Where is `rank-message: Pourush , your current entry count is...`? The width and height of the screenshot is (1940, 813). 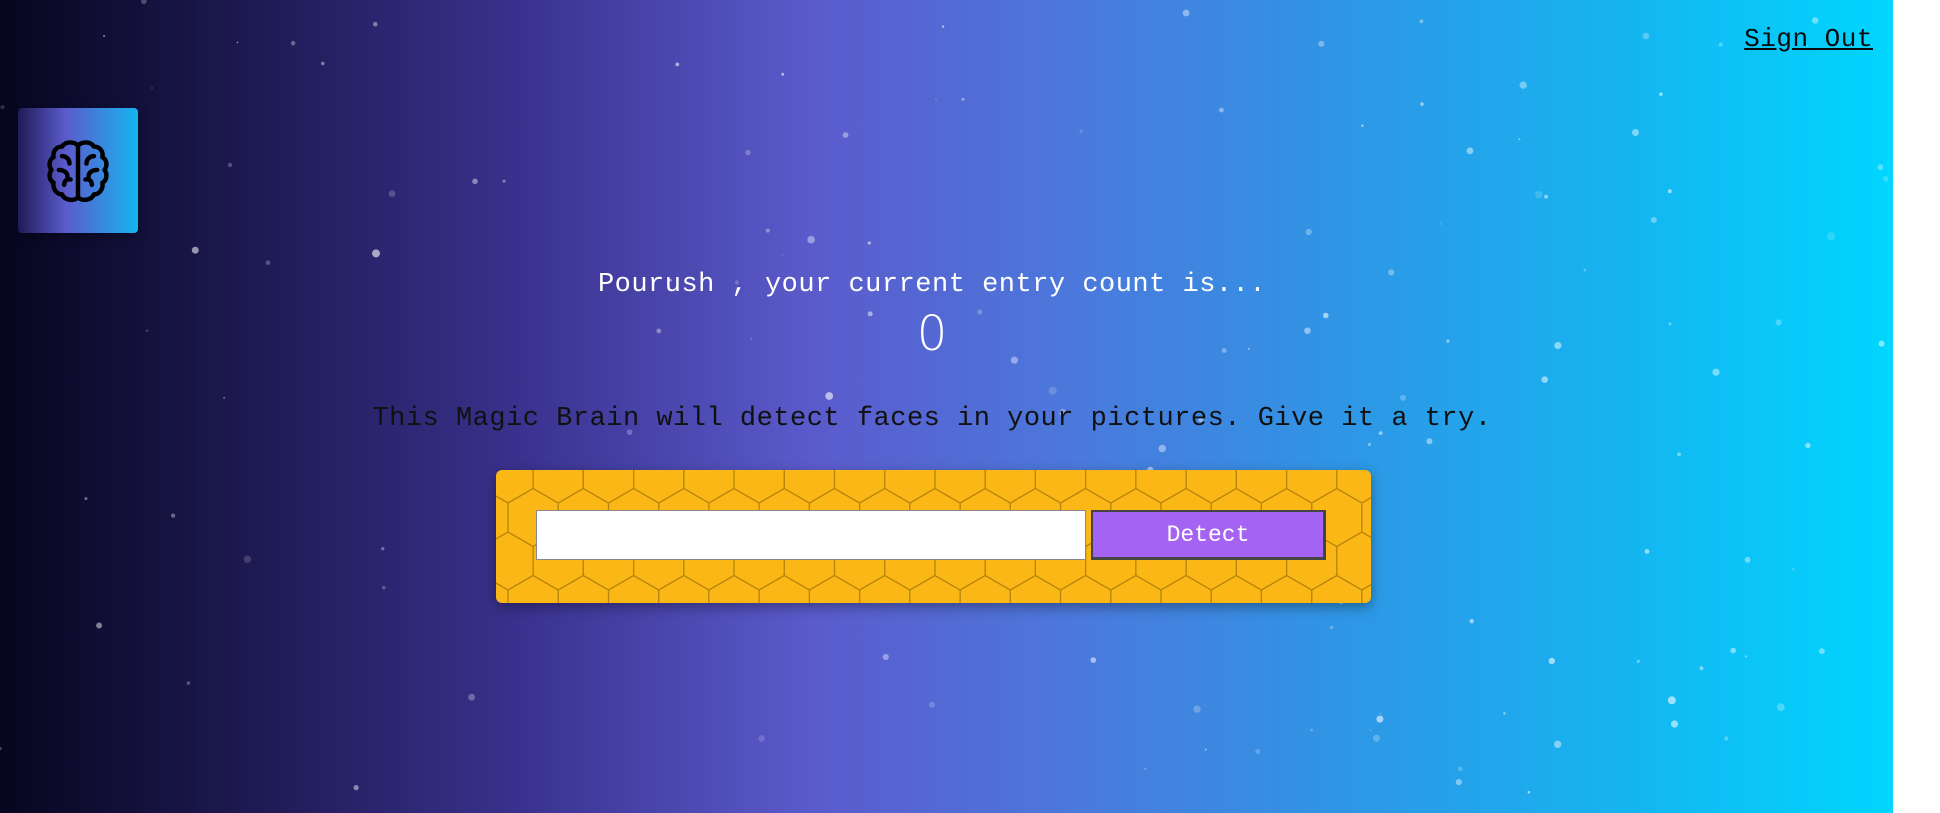
rank-message: Pourush , your current entry count is... is located at coordinates (932, 285).